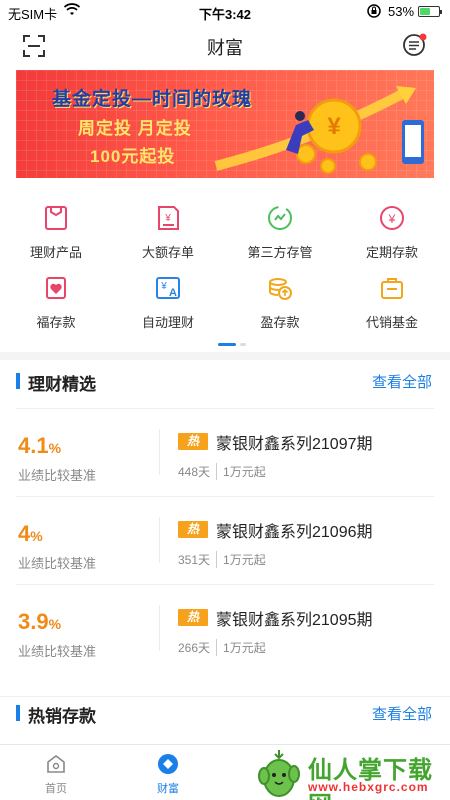 Image resolution: width=450 pixels, height=800 pixels. What do you see at coordinates (222, 647) in the screenshot?
I see `product-meta: 266天 1万元起` at bounding box center [222, 647].